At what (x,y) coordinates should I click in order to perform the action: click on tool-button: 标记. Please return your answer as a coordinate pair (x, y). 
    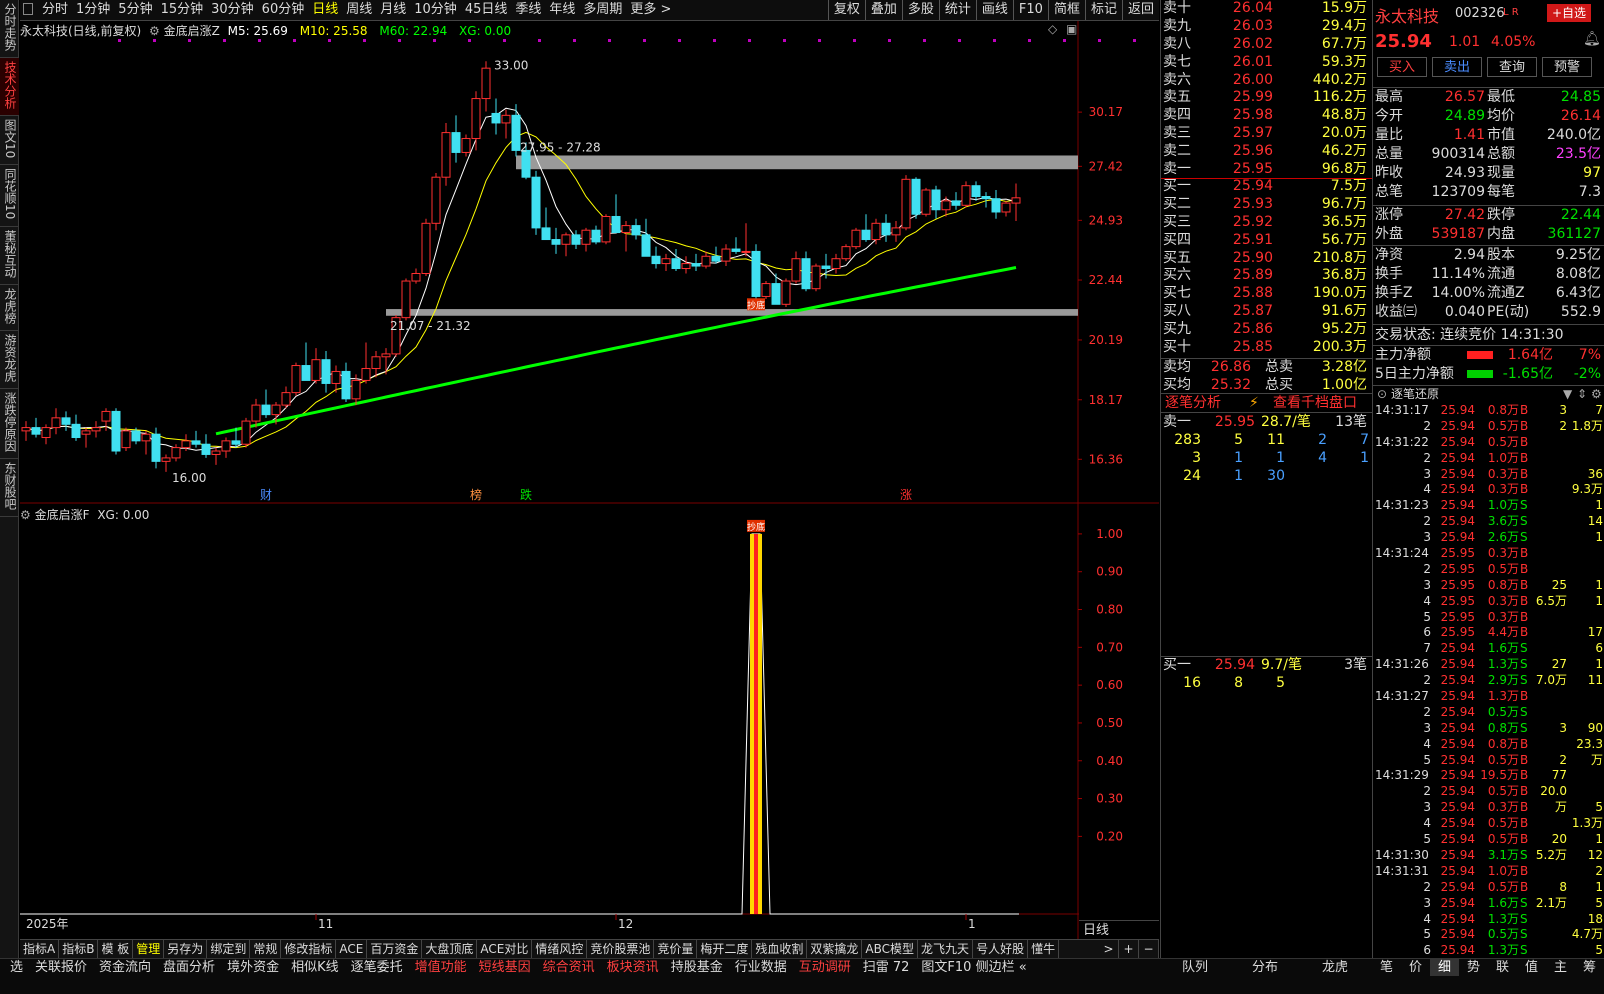
    Looking at the image, I should click on (1103, 10).